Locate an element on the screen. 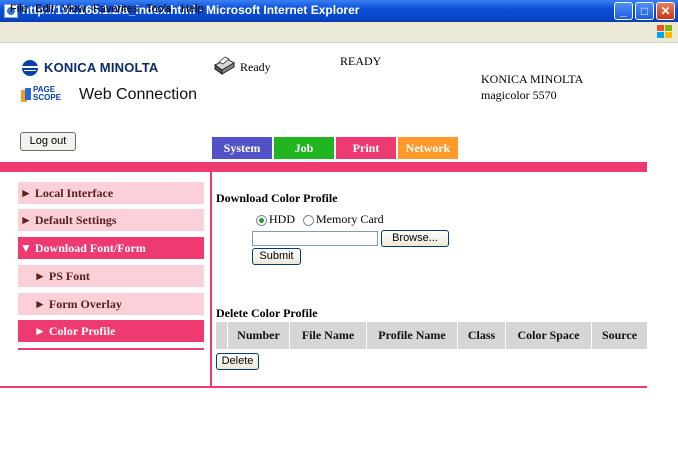 The image size is (678, 449). maximize-button: □ is located at coordinates (644, 11).